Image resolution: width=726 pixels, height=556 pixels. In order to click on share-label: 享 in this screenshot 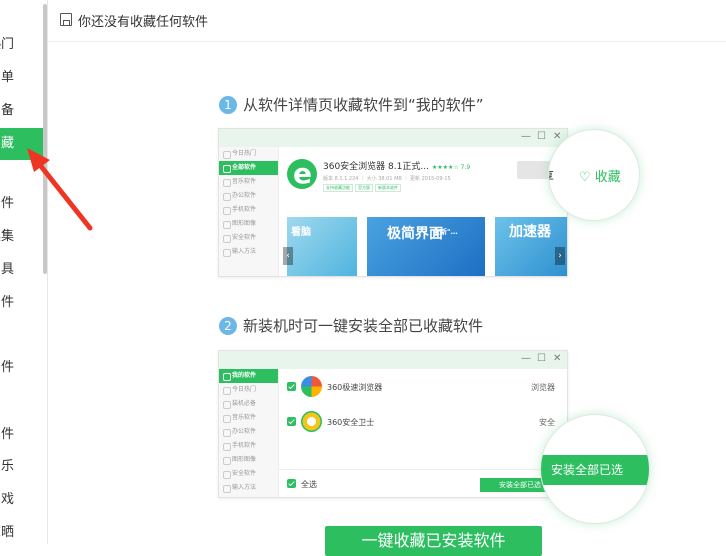, I will do `click(551, 175)`.